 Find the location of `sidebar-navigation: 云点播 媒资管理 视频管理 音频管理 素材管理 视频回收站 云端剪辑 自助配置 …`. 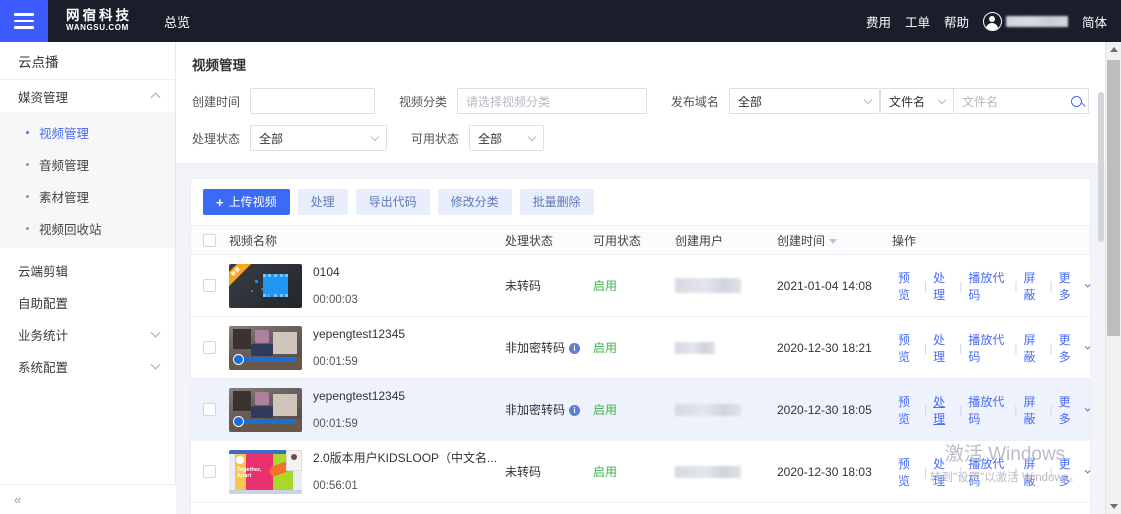

sidebar-navigation: 云点播 媒资管理 视频管理 音频管理 素材管理 视频回收站 云端剪辑 自助配置 … is located at coordinates (88, 278).